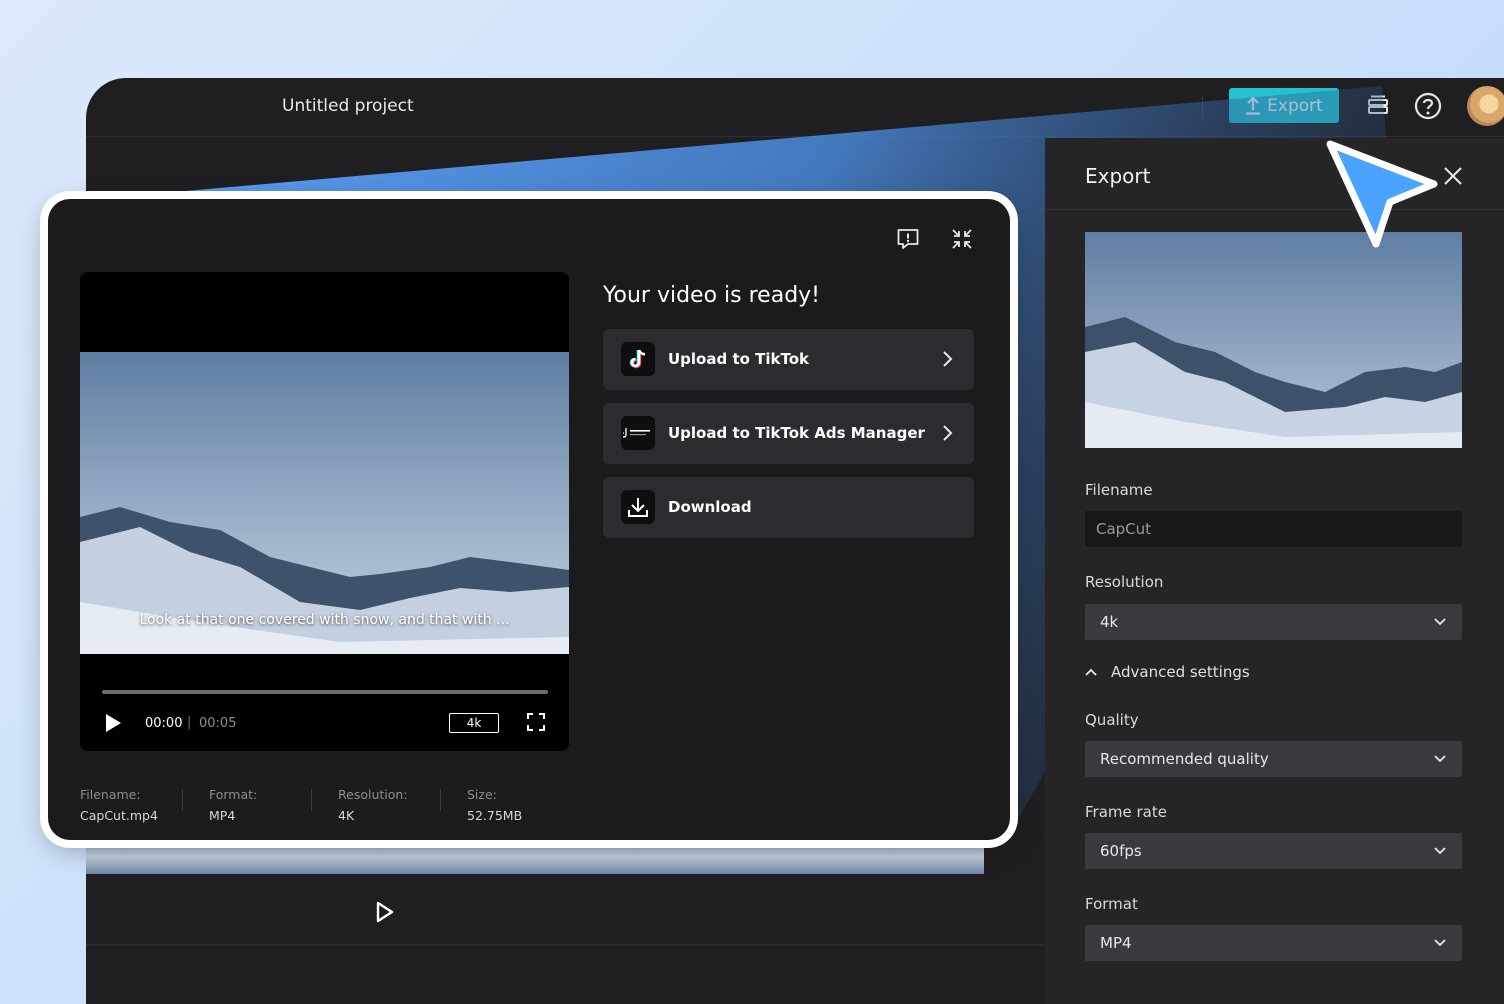 The width and height of the screenshot is (1504, 1004). Describe the element at coordinates (638, 507) in the screenshot. I see `download-icon` at that location.